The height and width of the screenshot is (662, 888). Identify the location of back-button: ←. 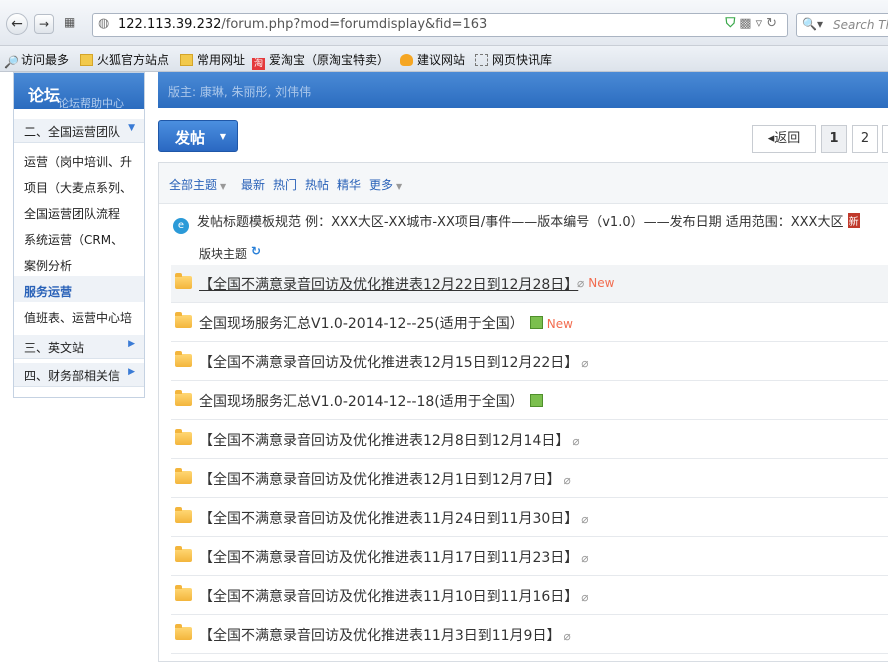
(17, 24).